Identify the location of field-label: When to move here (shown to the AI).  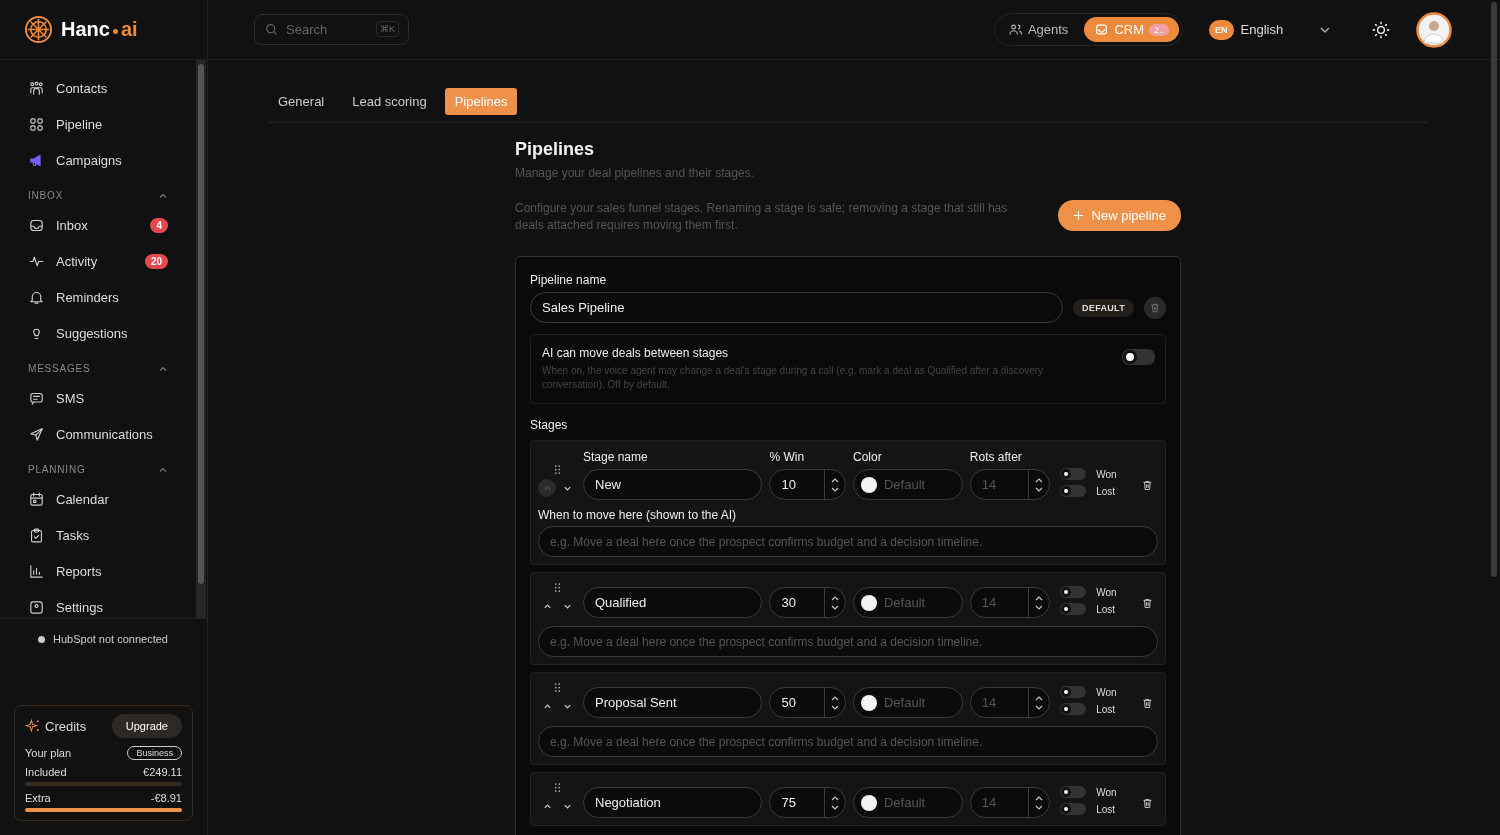
(638, 515).